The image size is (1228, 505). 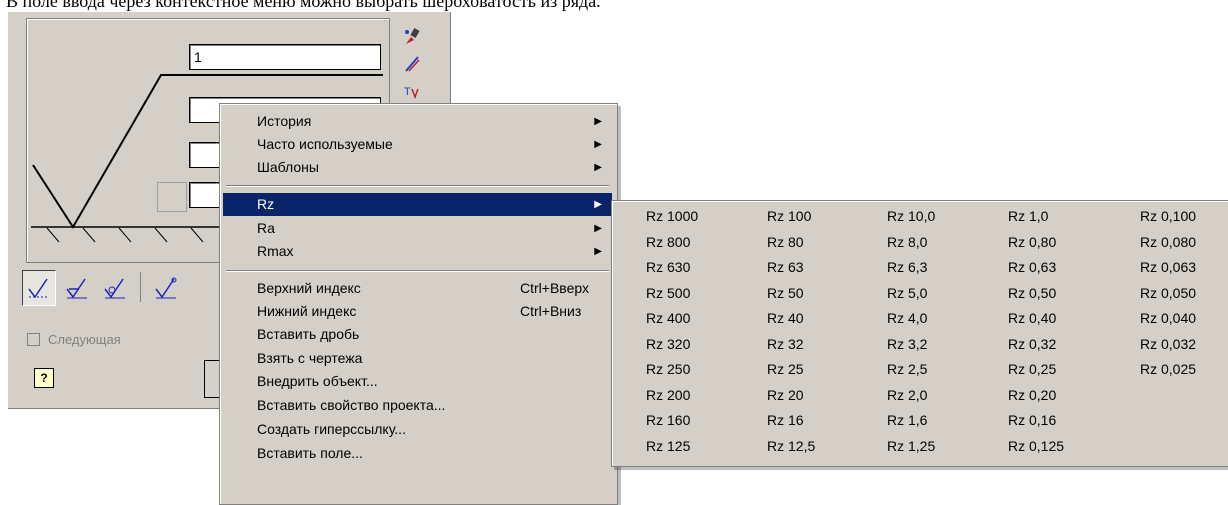 I want to click on rz-value-item: Rz 50, so click(x=785, y=293).